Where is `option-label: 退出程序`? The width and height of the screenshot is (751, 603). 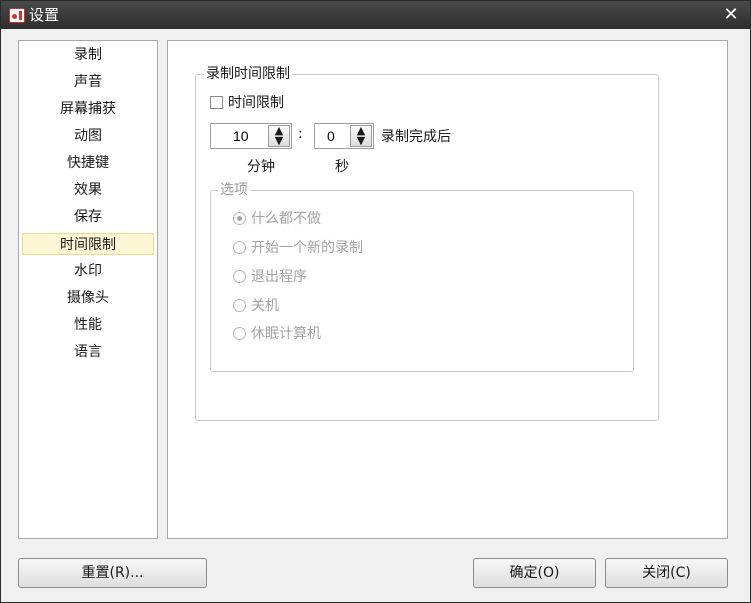
option-label: 退出程序 is located at coordinates (279, 277).